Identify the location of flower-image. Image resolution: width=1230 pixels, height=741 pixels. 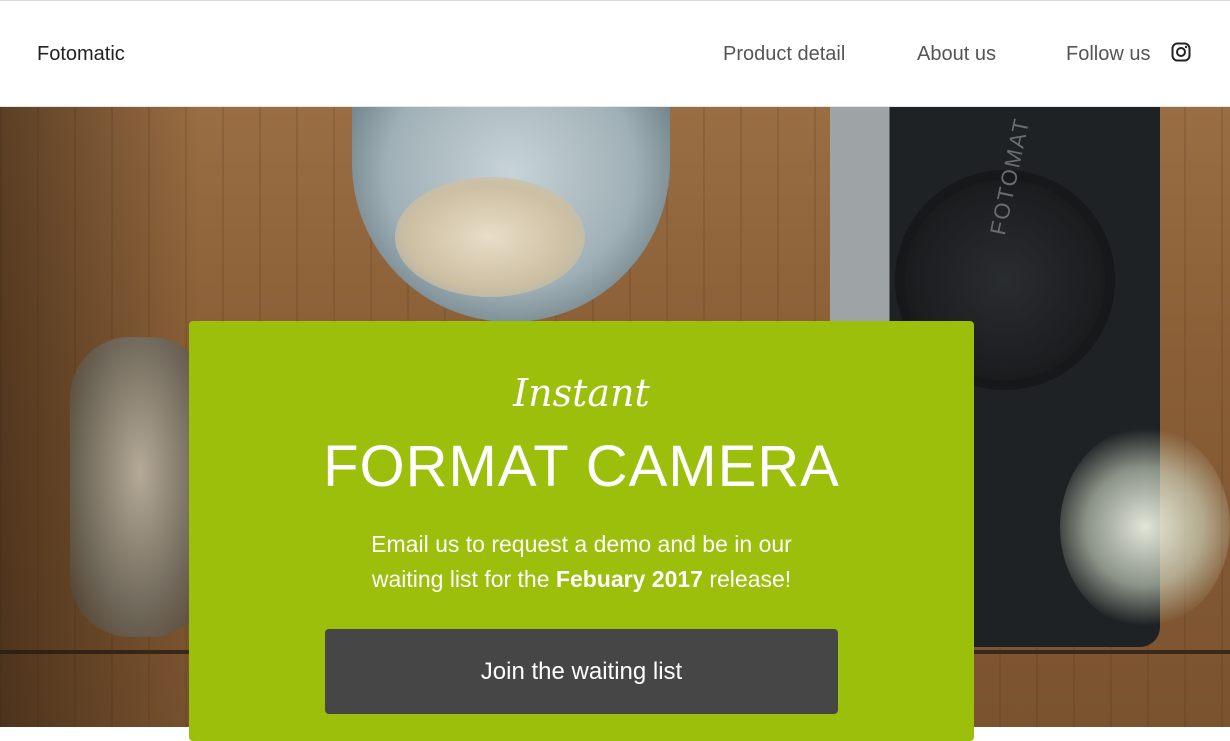
(1145, 527).